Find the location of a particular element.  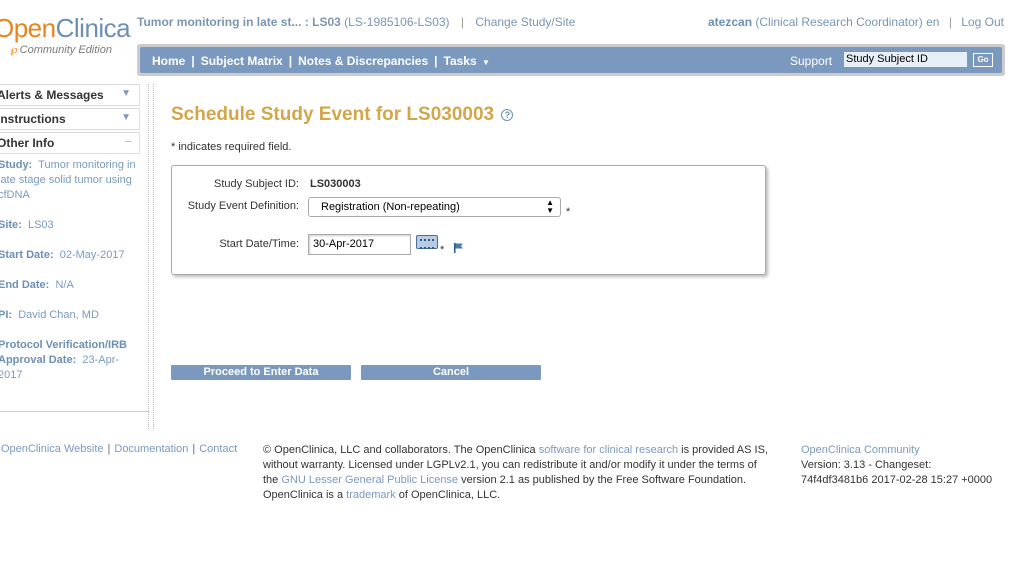

language-link: en is located at coordinates (932, 22).